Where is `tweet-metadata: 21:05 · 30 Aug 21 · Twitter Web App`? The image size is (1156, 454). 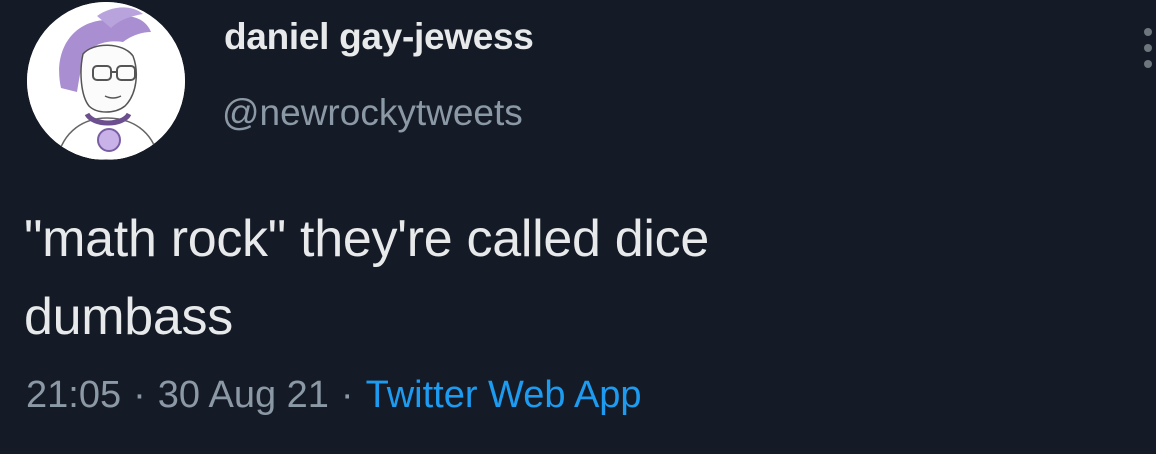
tweet-metadata: 21:05 · 30 Aug 21 · Twitter Web App is located at coordinates (334, 395).